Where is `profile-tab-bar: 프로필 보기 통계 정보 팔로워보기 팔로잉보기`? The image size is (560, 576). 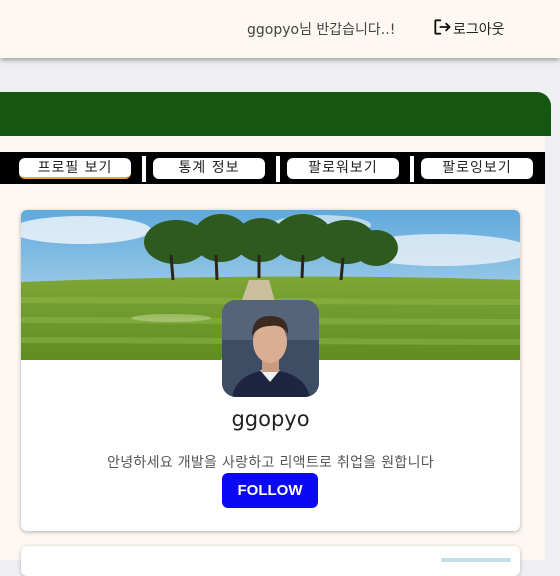
profile-tab-bar: 프로필 보기 통계 정보 팔로워보기 팔로잉보기 is located at coordinates (272, 168).